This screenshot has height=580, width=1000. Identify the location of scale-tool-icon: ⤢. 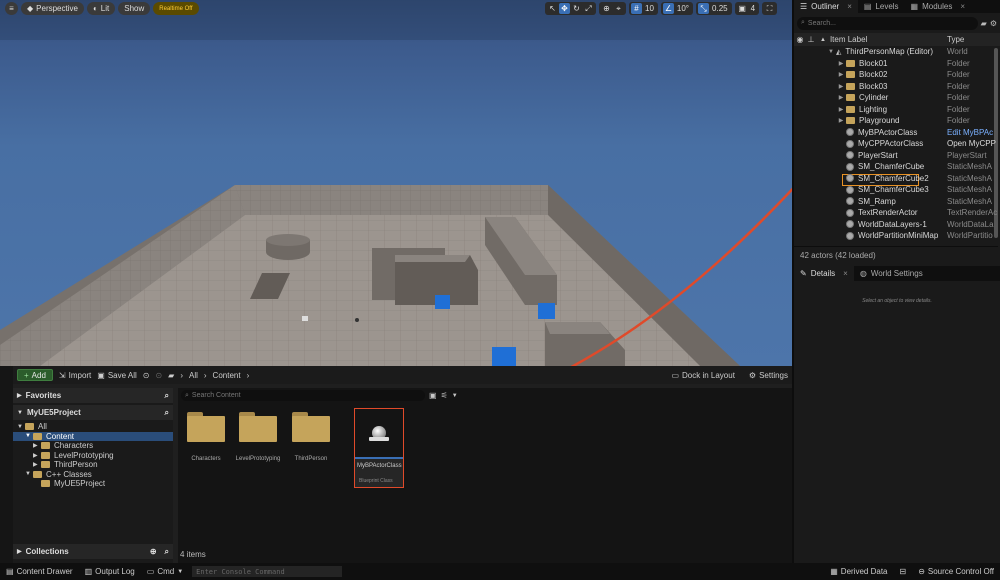
(588, 8).